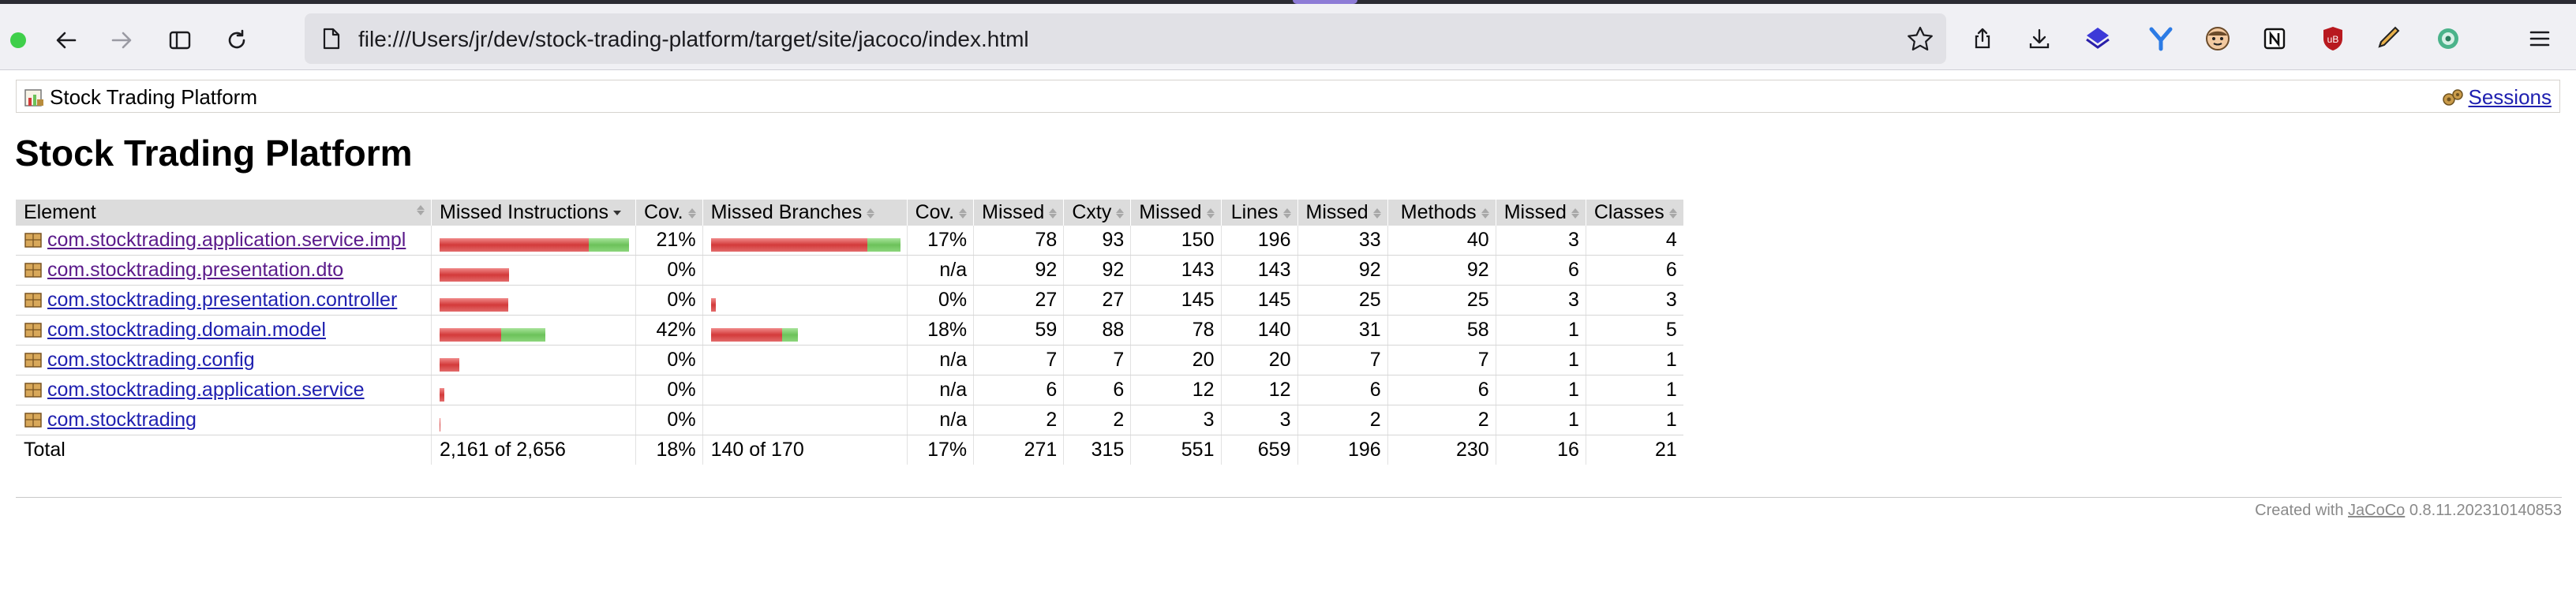  What do you see at coordinates (186, 330) in the screenshot?
I see `package-link: com.stocktrading.domain.model` at bounding box center [186, 330].